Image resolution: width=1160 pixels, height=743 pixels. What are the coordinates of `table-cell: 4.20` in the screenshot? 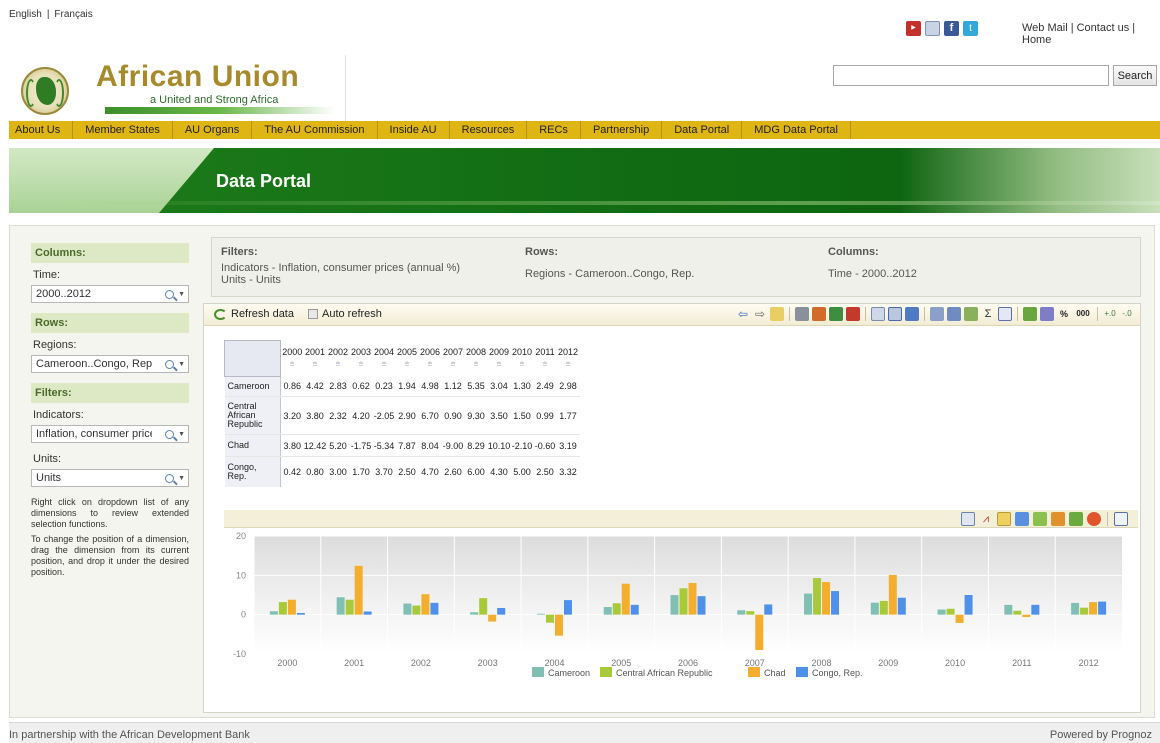 It's located at (361, 415).